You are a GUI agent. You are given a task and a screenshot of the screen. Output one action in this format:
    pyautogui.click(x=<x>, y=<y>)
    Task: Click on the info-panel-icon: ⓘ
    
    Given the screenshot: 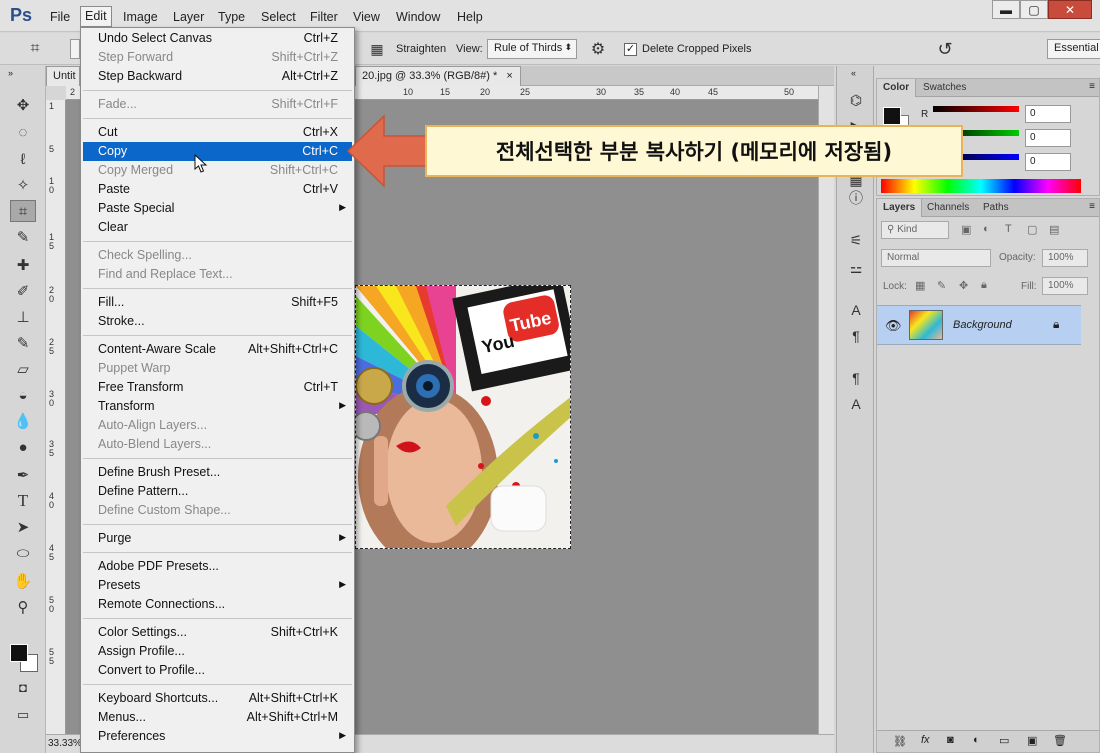 What is the action you would take?
    pyautogui.click(x=856, y=198)
    